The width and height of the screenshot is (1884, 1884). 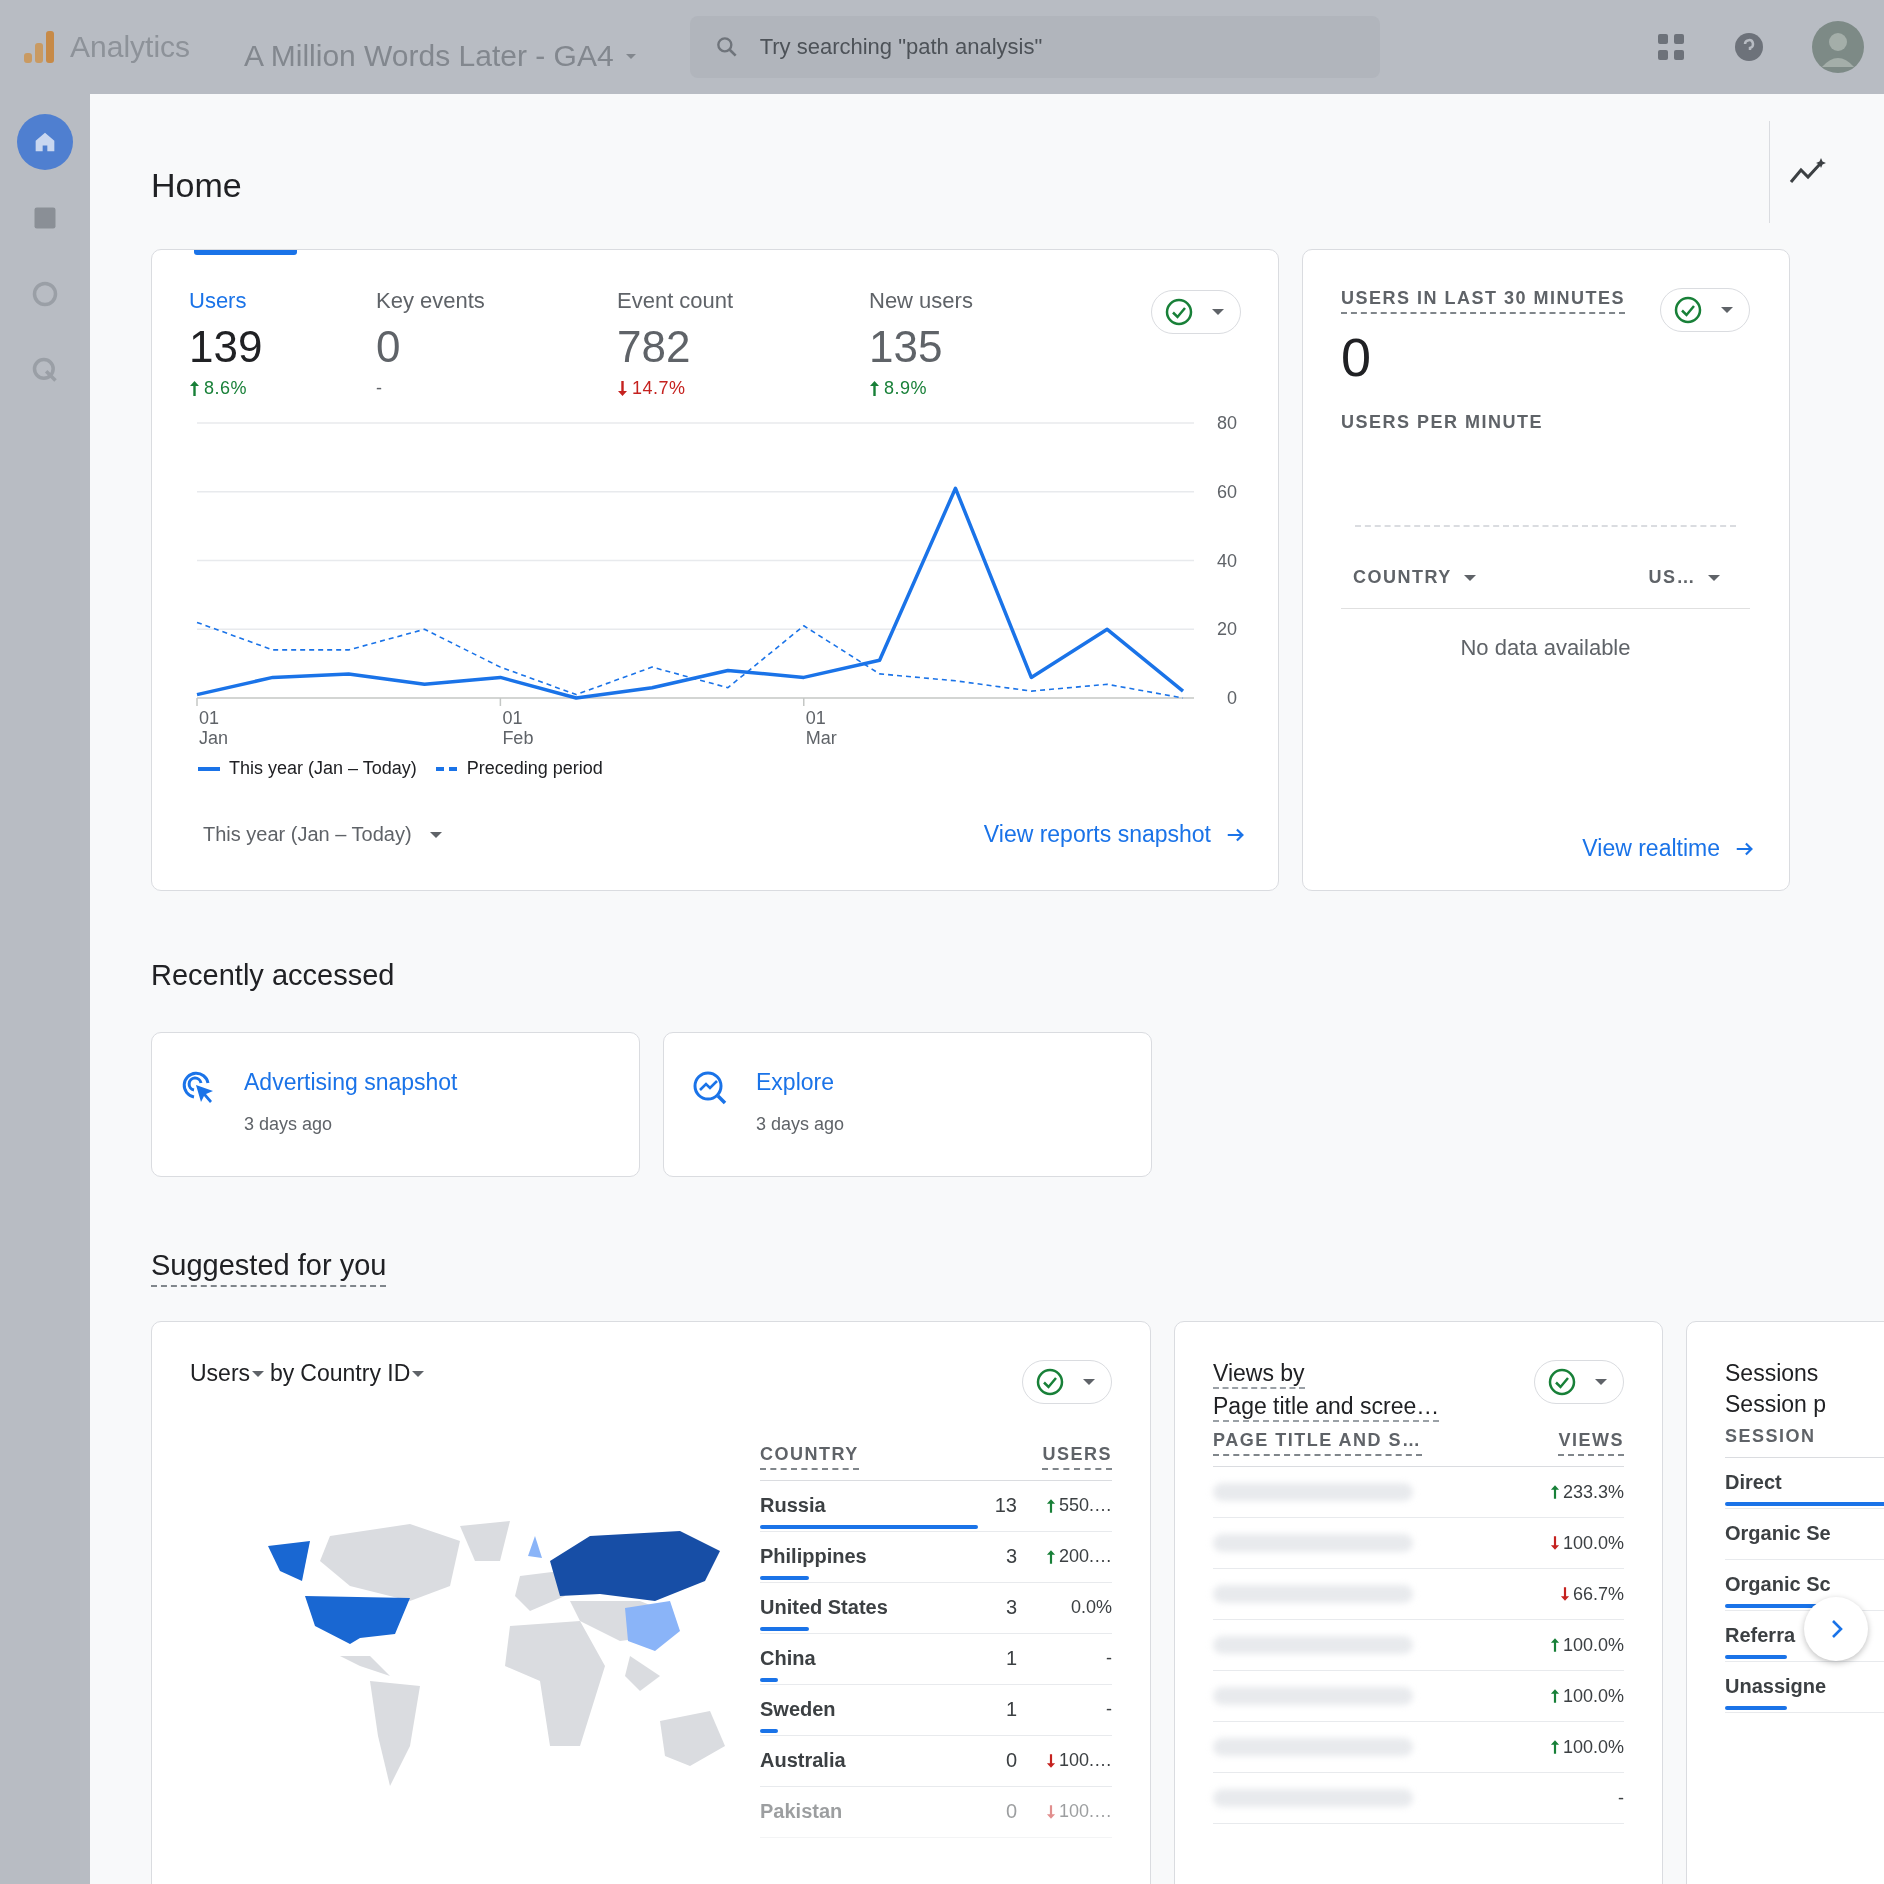 I want to click on table-cell: Unassigne, so click(x=1776, y=1686).